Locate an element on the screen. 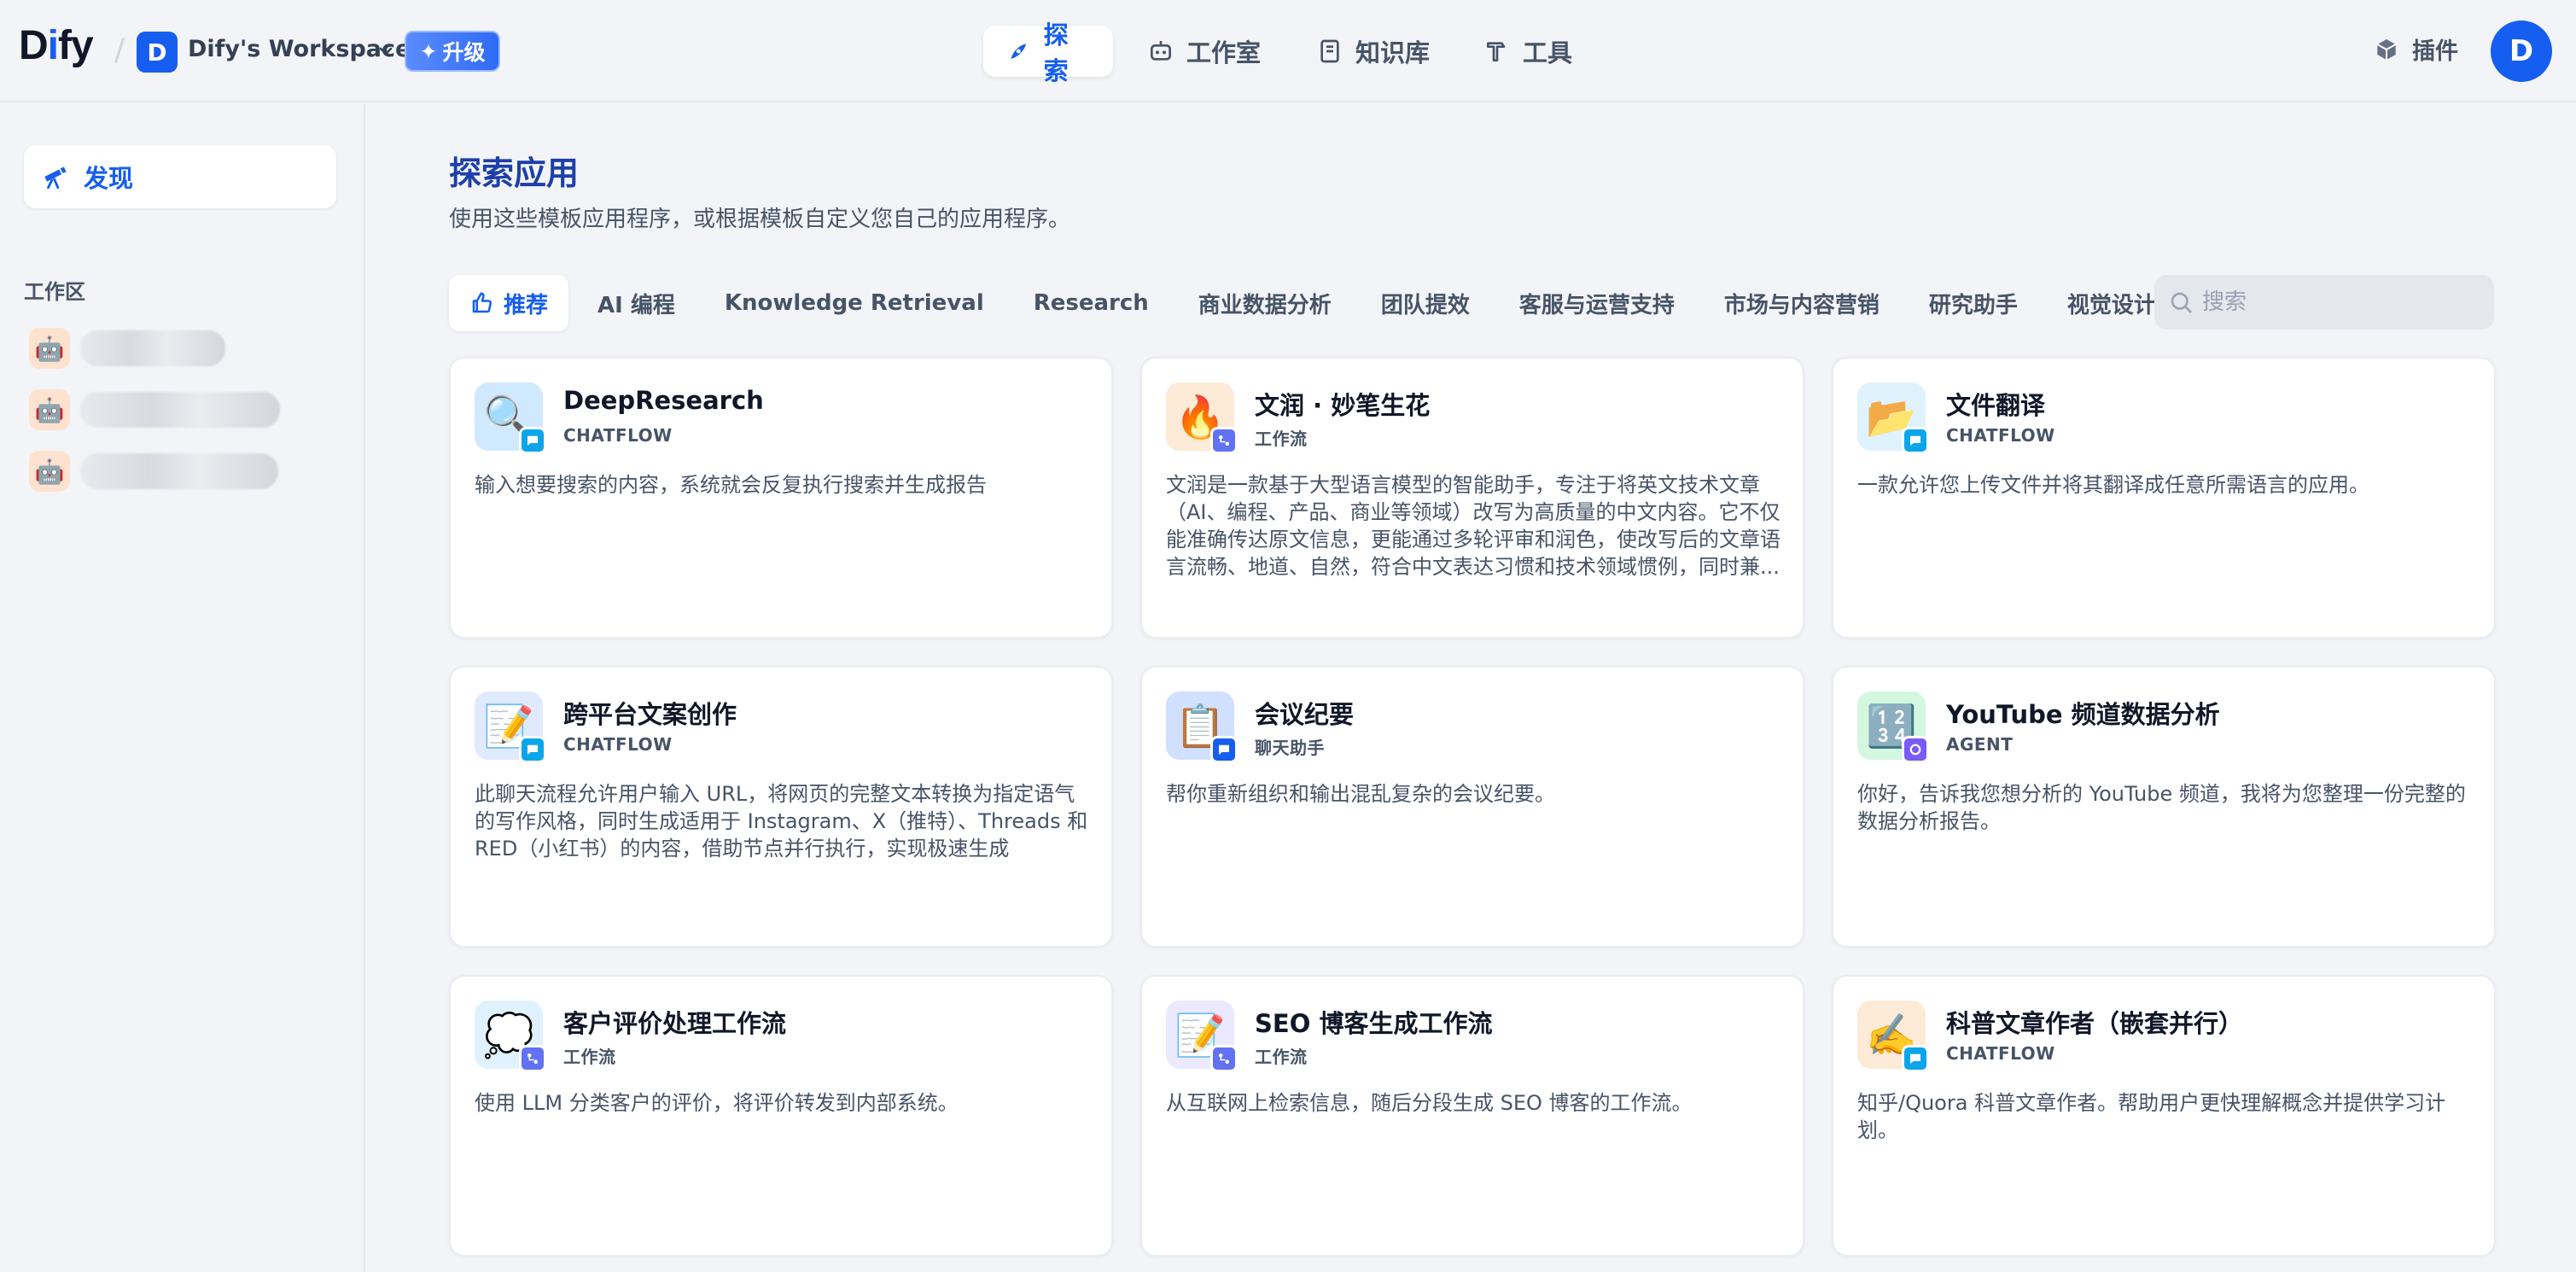 The height and width of the screenshot is (1272, 2576). app-card: 📋 会议纪要 聊天助手 帮你重新组织和输出混乱复杂的会议纪要。 is located at coordinates (1472, 807).